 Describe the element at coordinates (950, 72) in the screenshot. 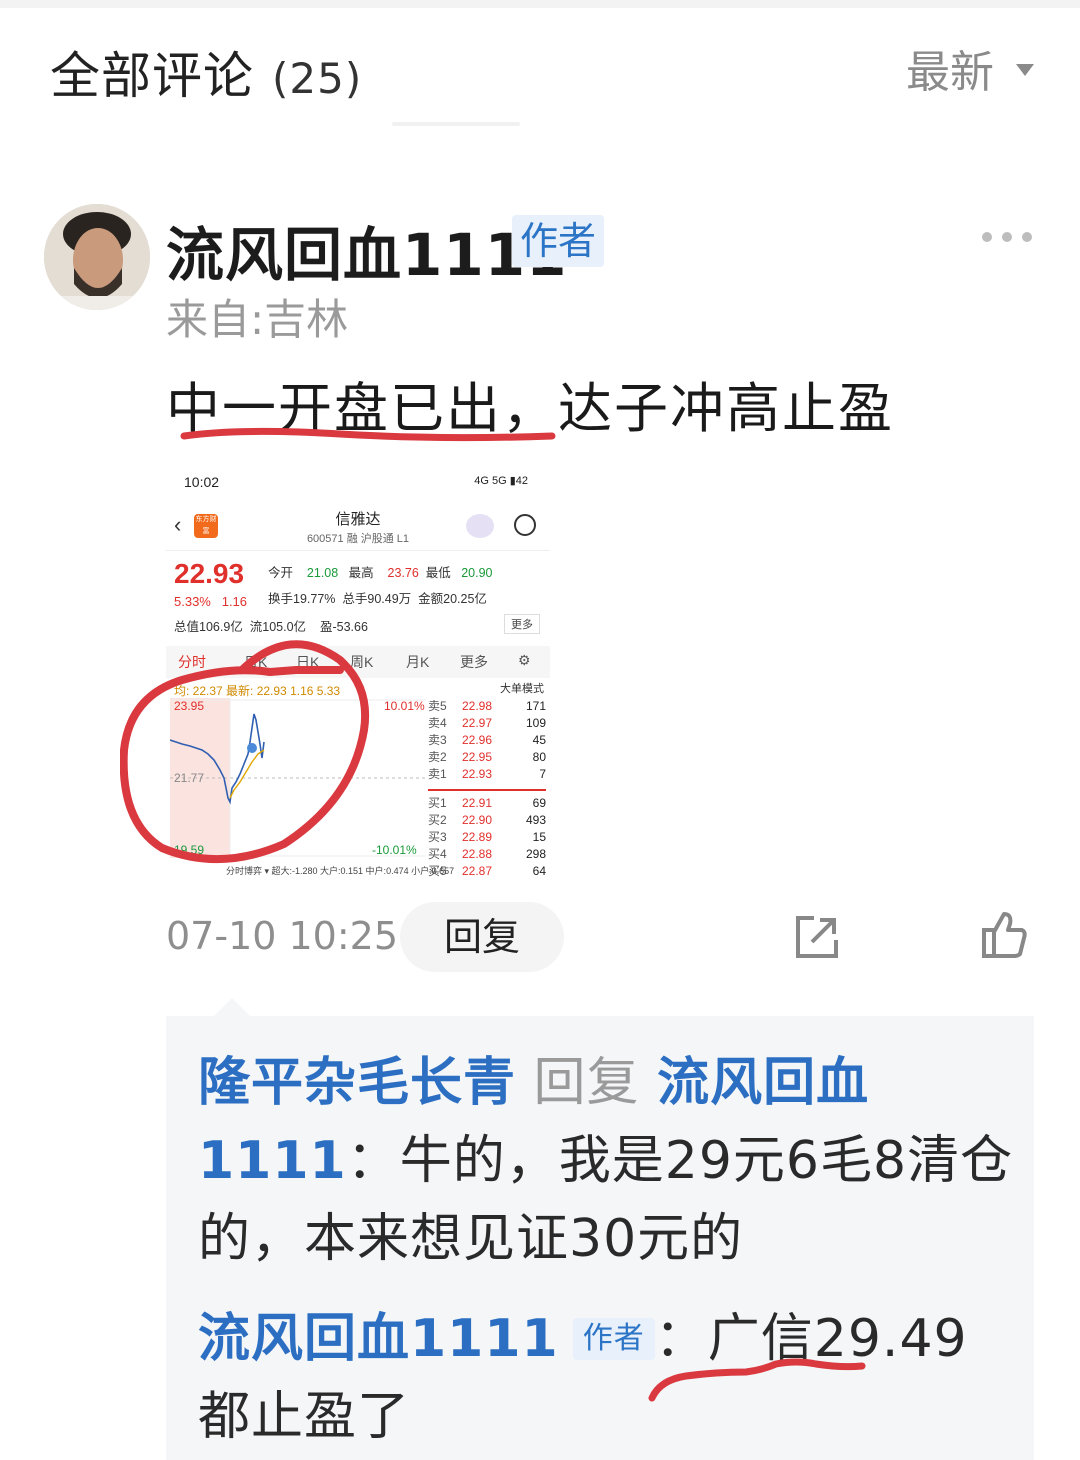

I see `sort-label: 最新` at that location.